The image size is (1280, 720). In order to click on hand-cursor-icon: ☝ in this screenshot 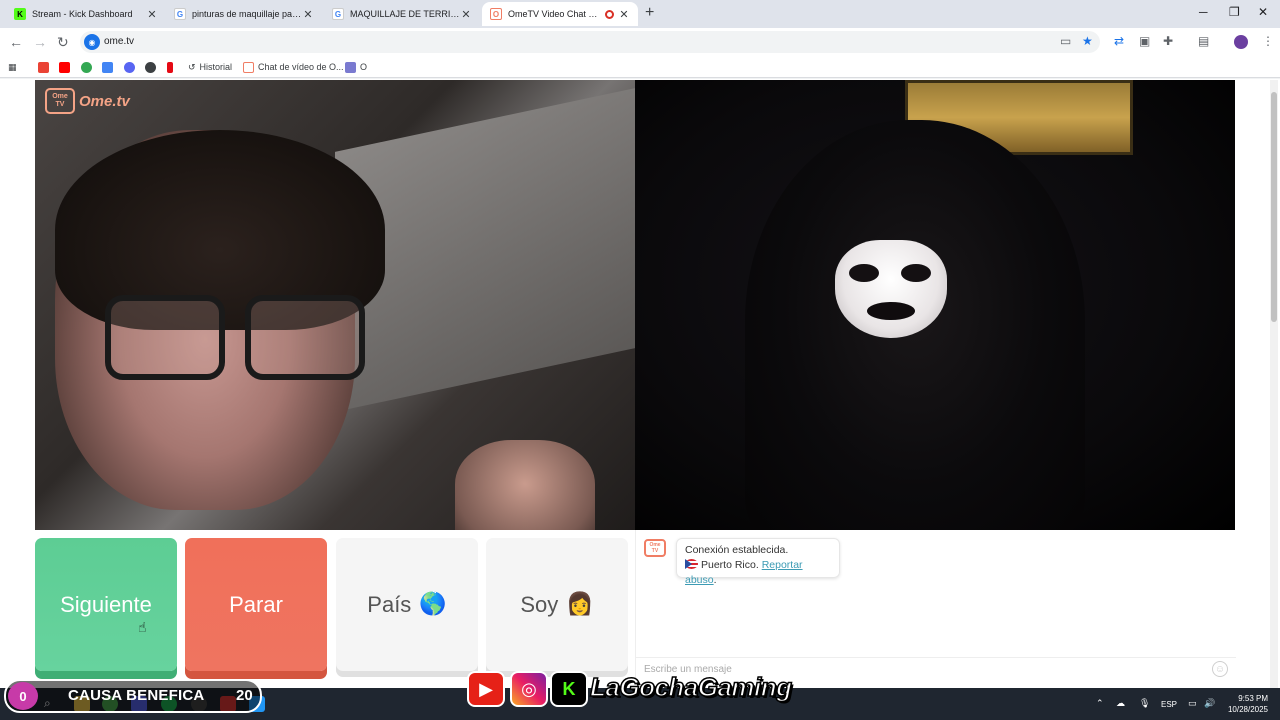, I will do `click(142, 627)`.